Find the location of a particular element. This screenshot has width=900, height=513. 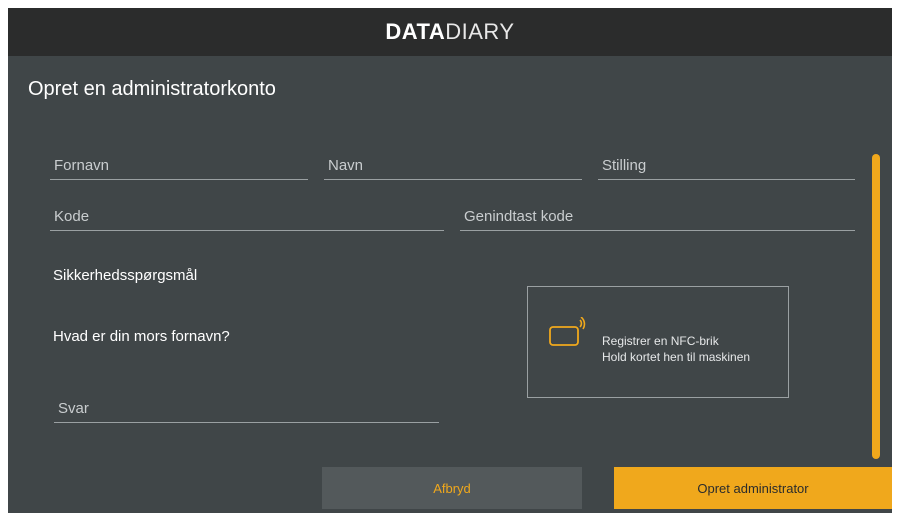

last-name-input is located at coordinates (453, 161).